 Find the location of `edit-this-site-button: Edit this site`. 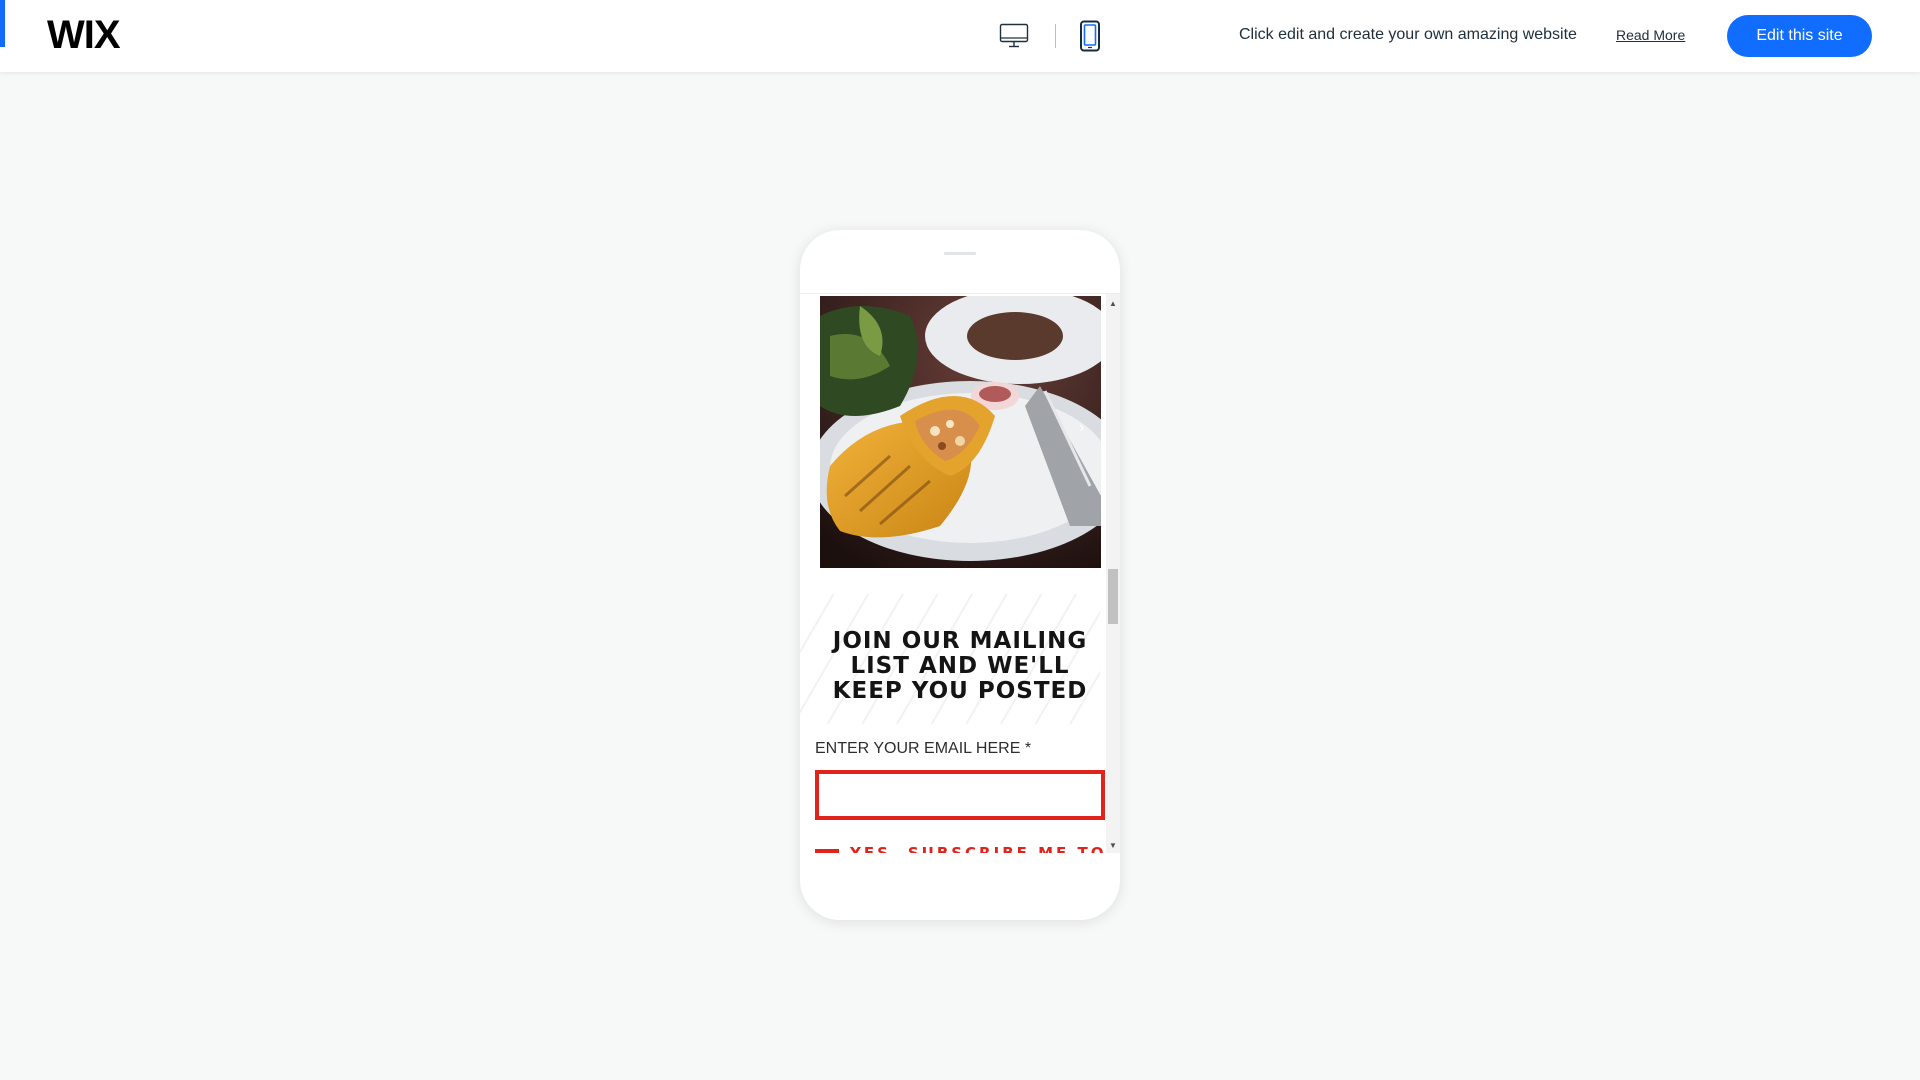

edit-this-site-button: Edit this site is located at coordinates (1799, 36).